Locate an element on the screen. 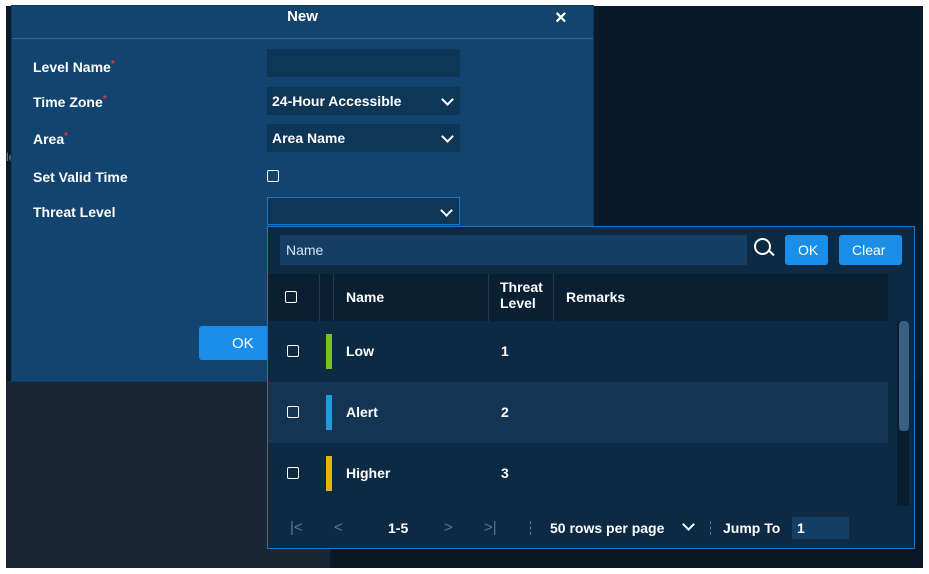 The width and height of the screenshot is (929, 574). level-name-label-text: Level Name is located at coordinates (72, 67).